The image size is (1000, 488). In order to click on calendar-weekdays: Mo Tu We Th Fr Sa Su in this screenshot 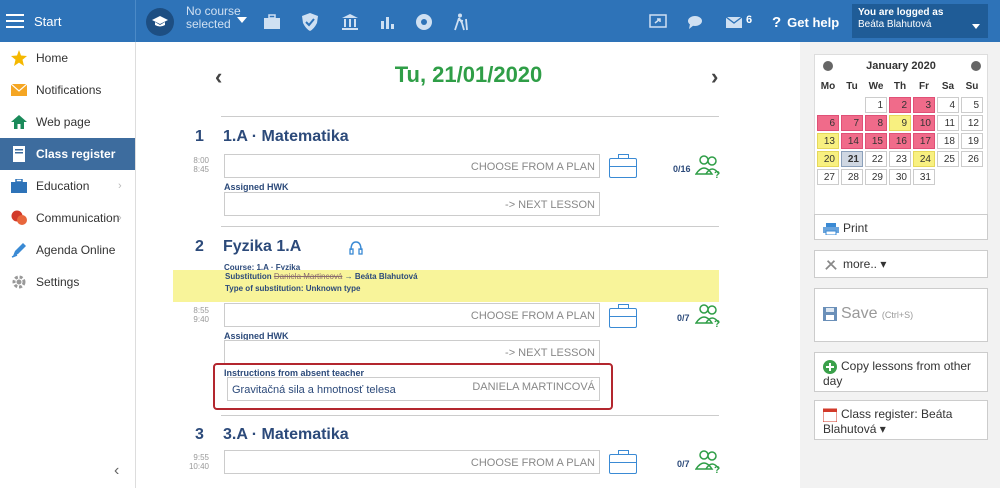, I will do `click(901, 87)`.